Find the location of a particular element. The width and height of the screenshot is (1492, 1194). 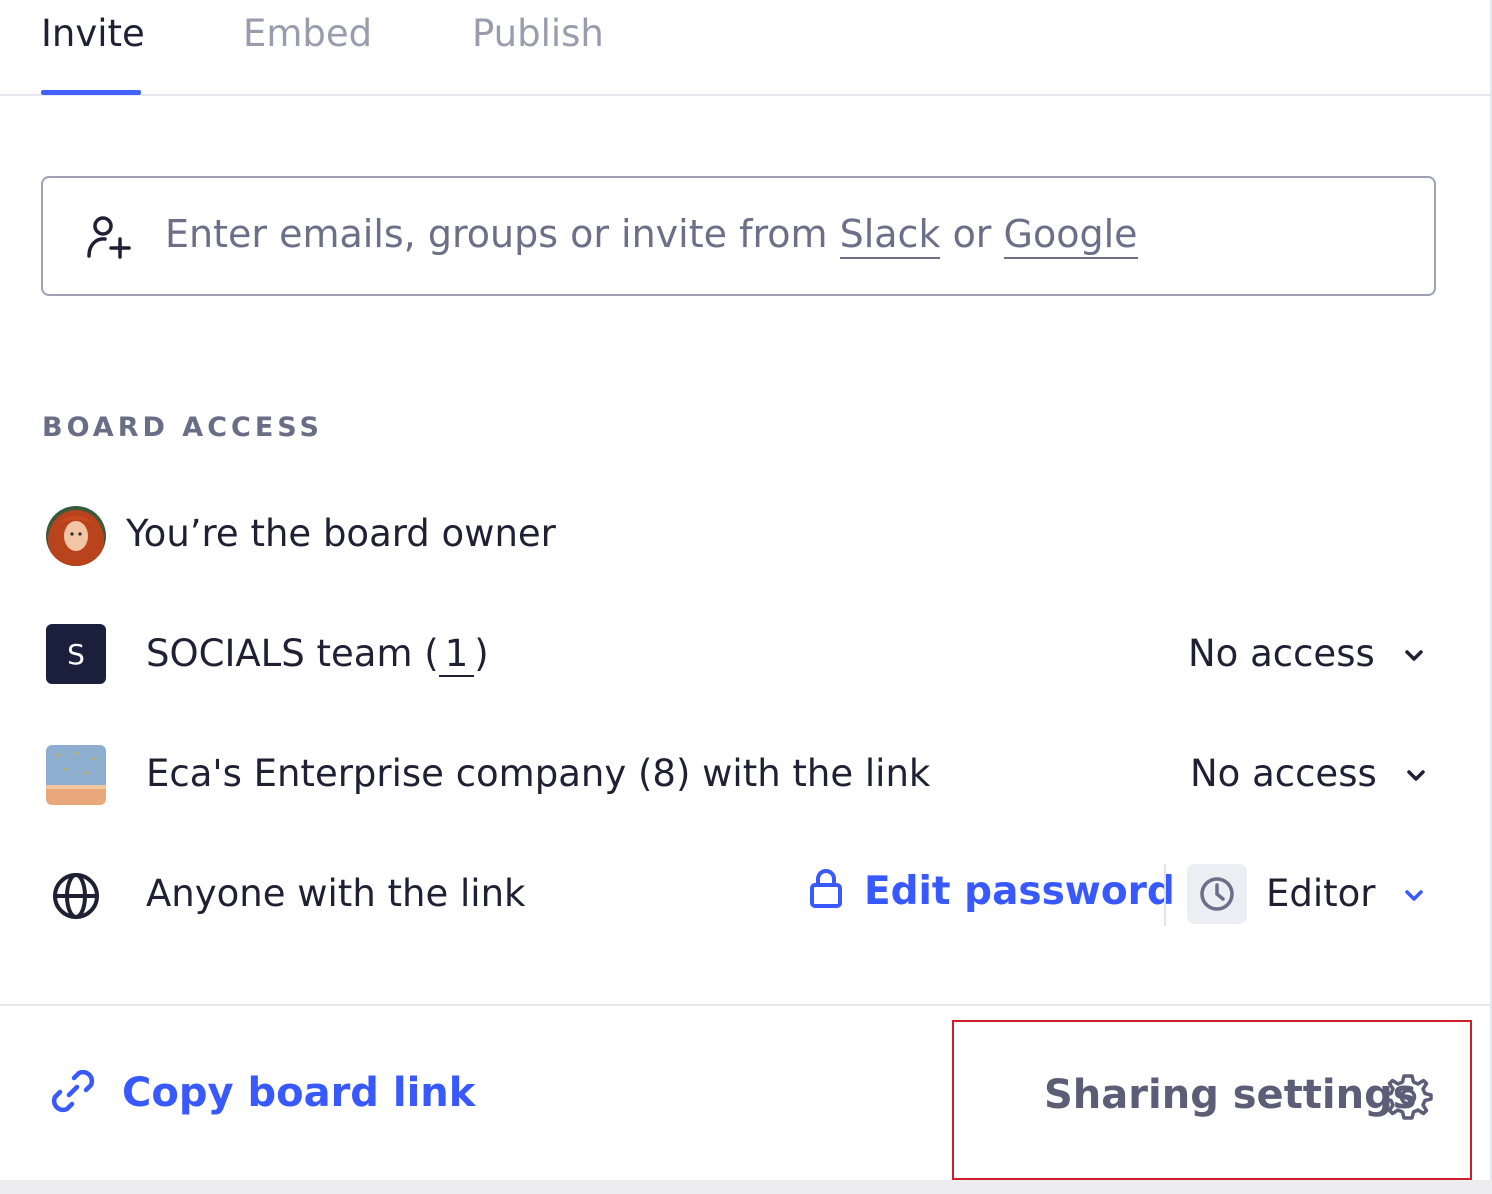

copy-board-link-button: Copy board link is located at coordinates (260, 1091).